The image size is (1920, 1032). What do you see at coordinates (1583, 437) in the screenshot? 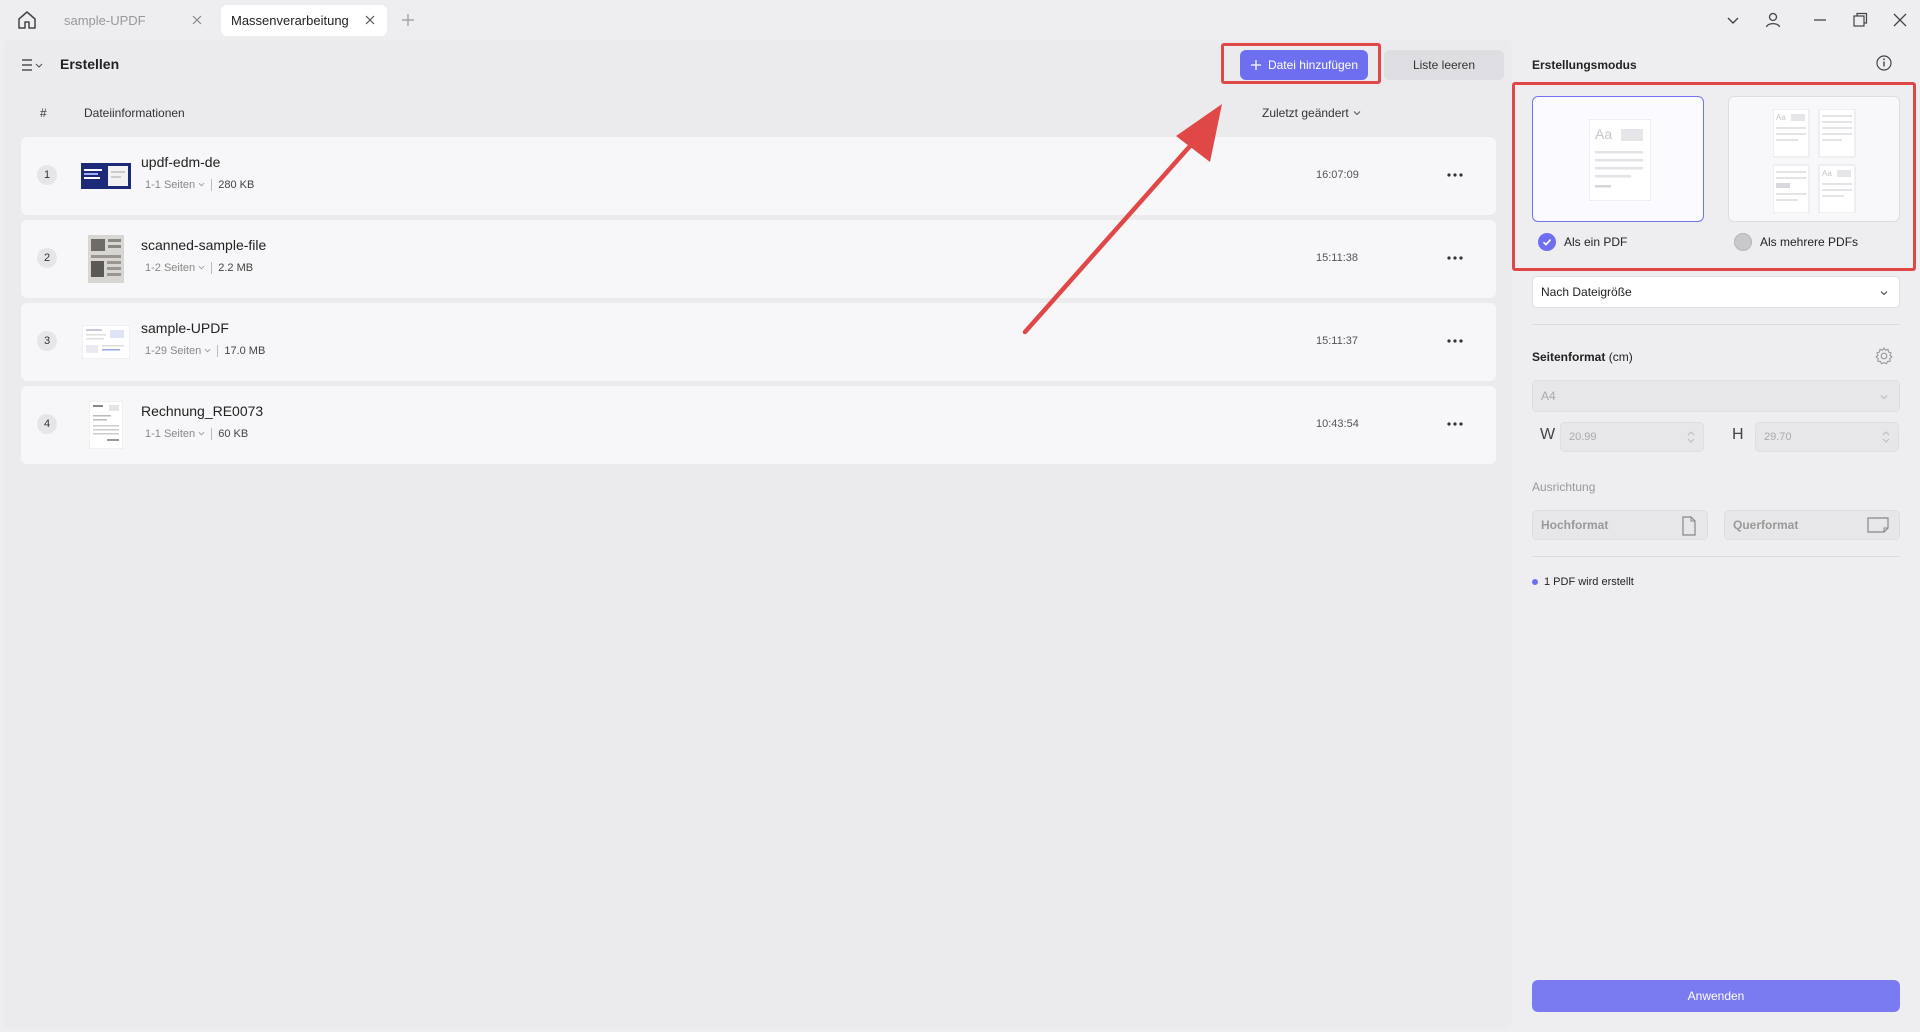
I see `width-value: 20.99` at bounding box center [1583, 437].